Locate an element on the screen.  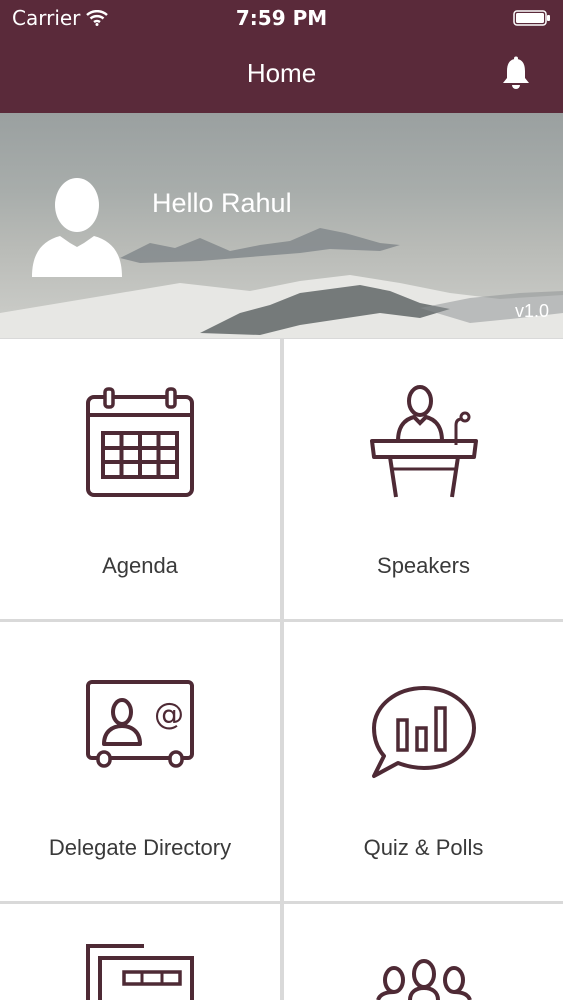
group-icon is located at coordinates (423, 979).